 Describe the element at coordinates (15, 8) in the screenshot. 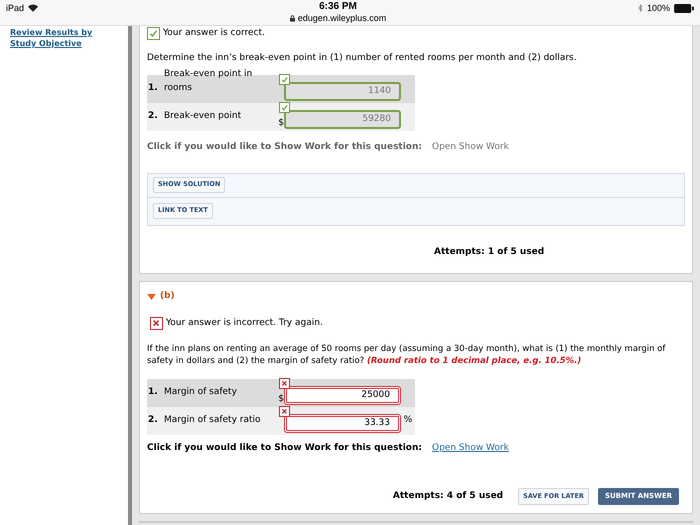

I see `device-name: iPad` at that location.